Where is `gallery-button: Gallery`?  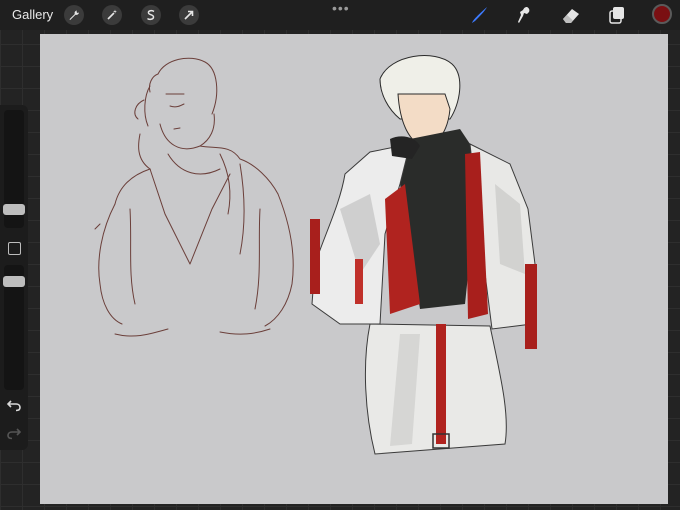 gallery-button: Gallery is located at coordinates (32, 14).